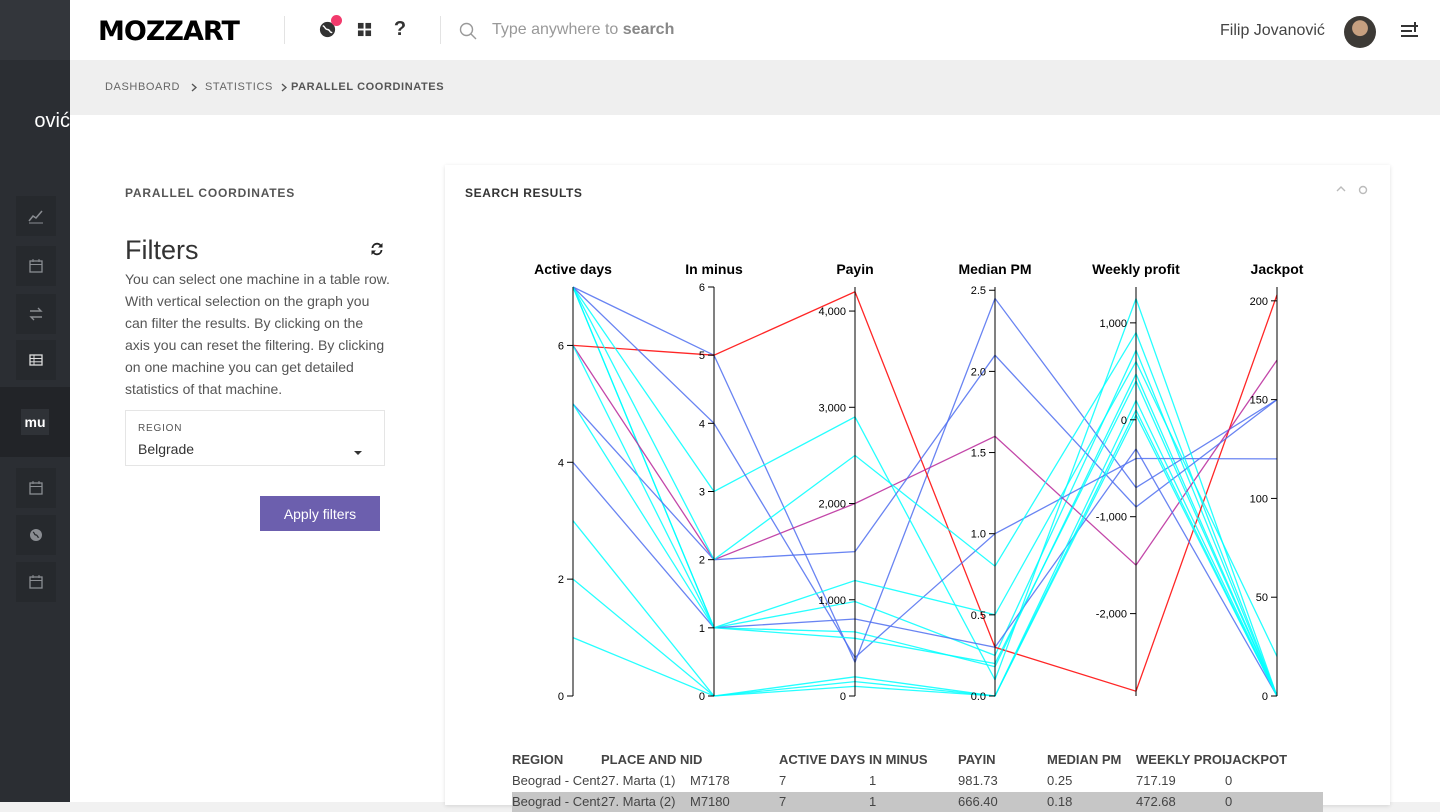 This screenshot has height=812, width=1440. What do you see at coordinates (702, 629) in the screenshot?
I see `tick-label: 1` at bounding box center [702, 629].